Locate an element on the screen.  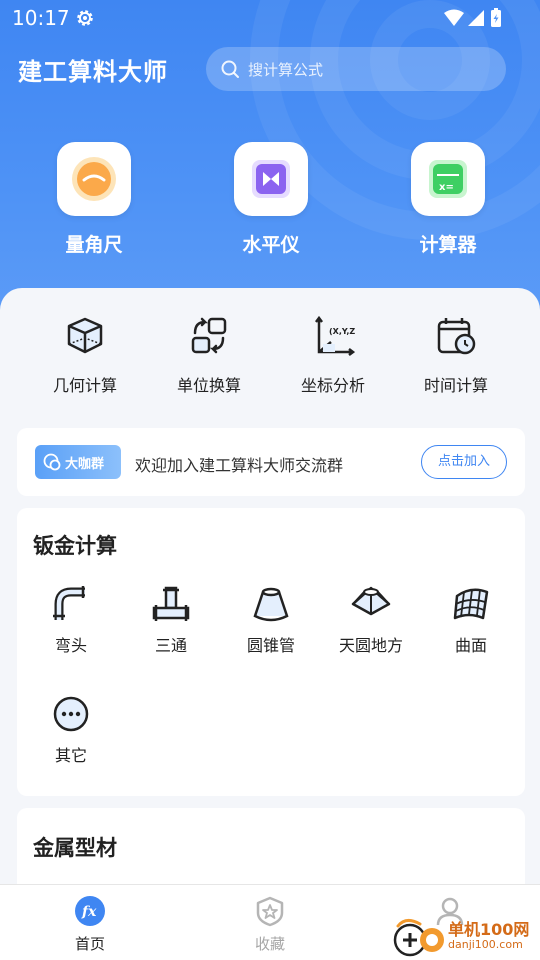
quick-unit-convert: 单位换算 is located at coordinates (209, 355).